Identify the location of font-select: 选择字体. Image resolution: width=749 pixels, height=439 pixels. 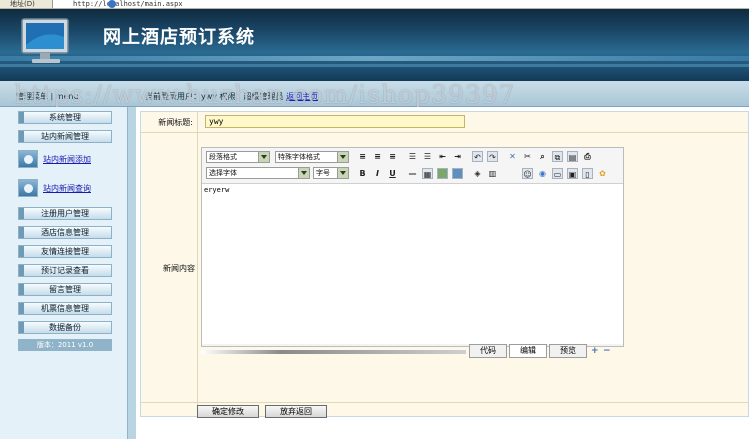
(258, 173).